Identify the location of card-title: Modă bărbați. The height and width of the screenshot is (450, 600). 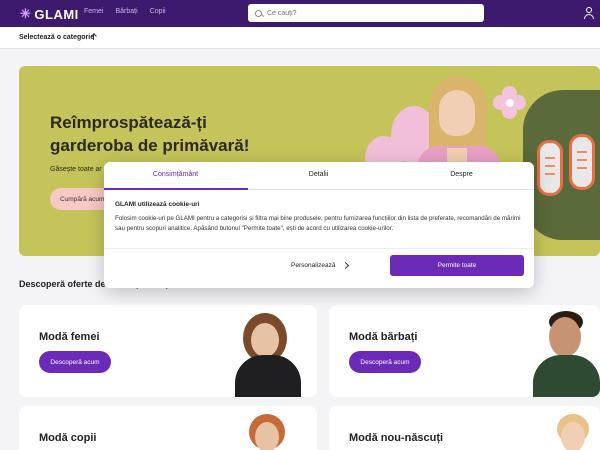
(383, 337).